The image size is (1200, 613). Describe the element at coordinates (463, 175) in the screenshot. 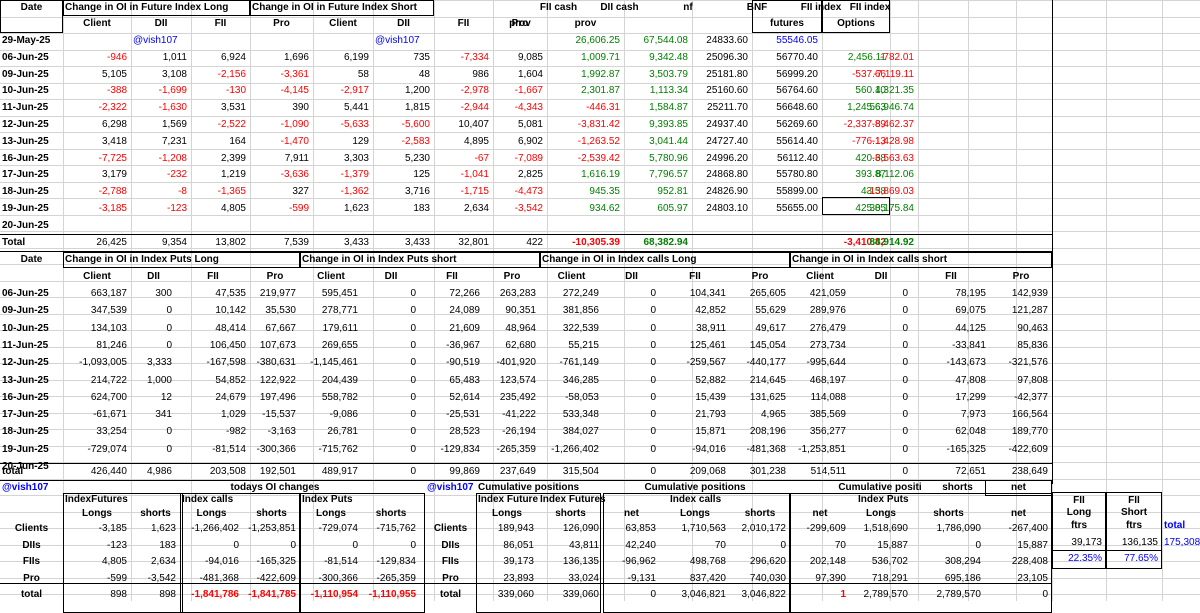

I see `data-cell: -1,041` at that location.